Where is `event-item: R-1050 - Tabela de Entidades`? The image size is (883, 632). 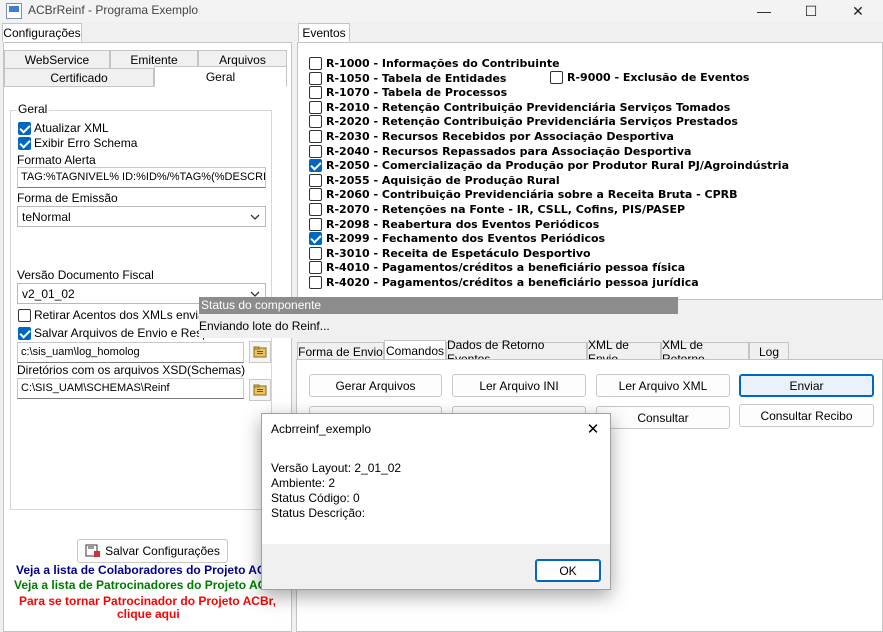
event-item: R-1050 - Tabela de Entidades is located at coordinates (407, 78).